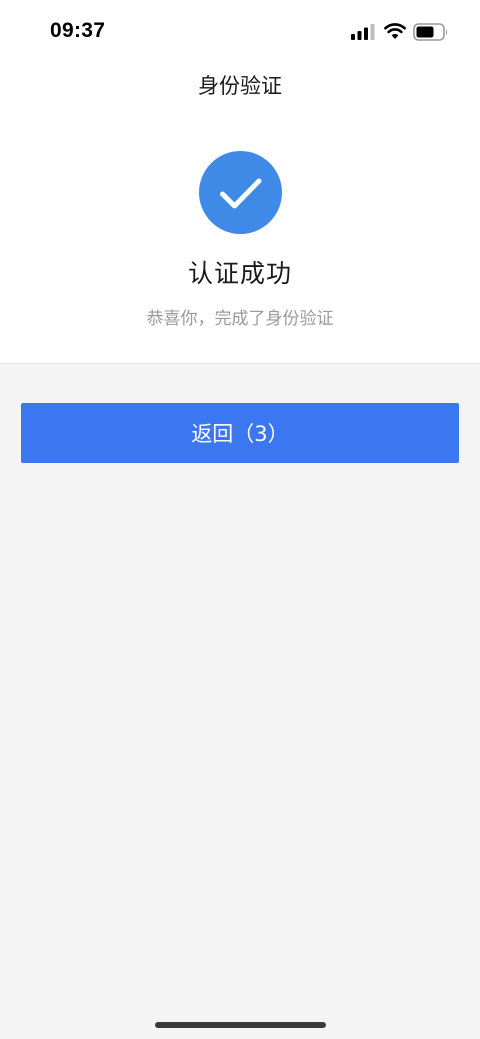  I want to click on success-badge, so click(240, 192).